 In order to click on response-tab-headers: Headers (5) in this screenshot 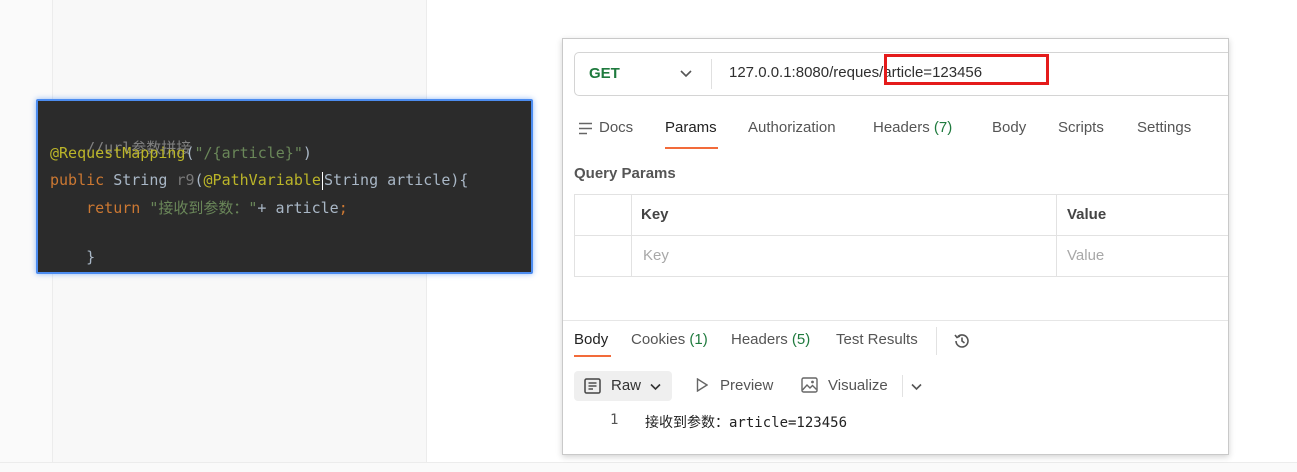, I will do `click(770, 339)`.